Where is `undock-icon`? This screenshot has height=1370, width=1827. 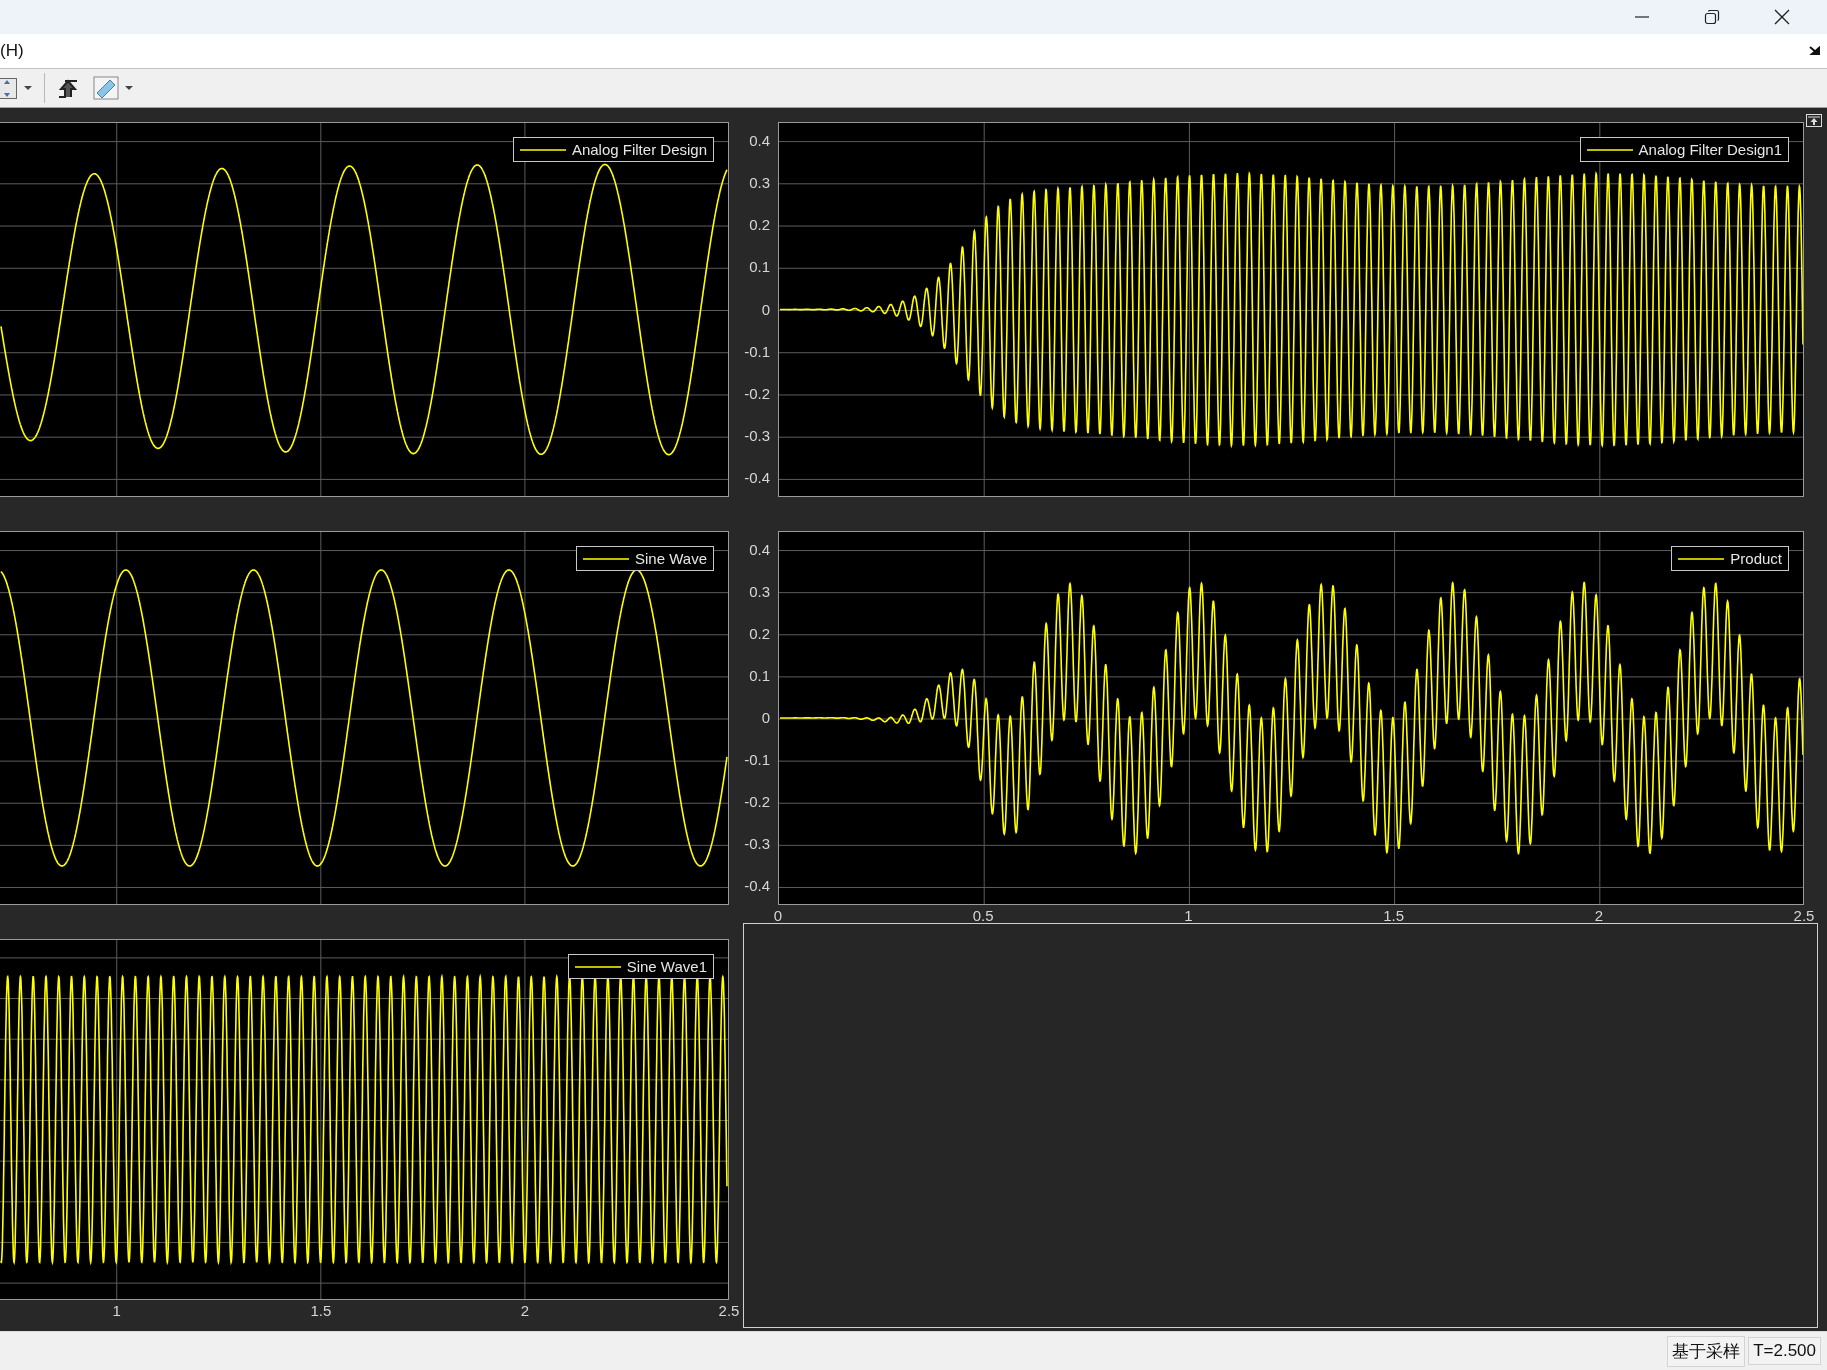
undock-icon is located at coordinates (1814, 120).